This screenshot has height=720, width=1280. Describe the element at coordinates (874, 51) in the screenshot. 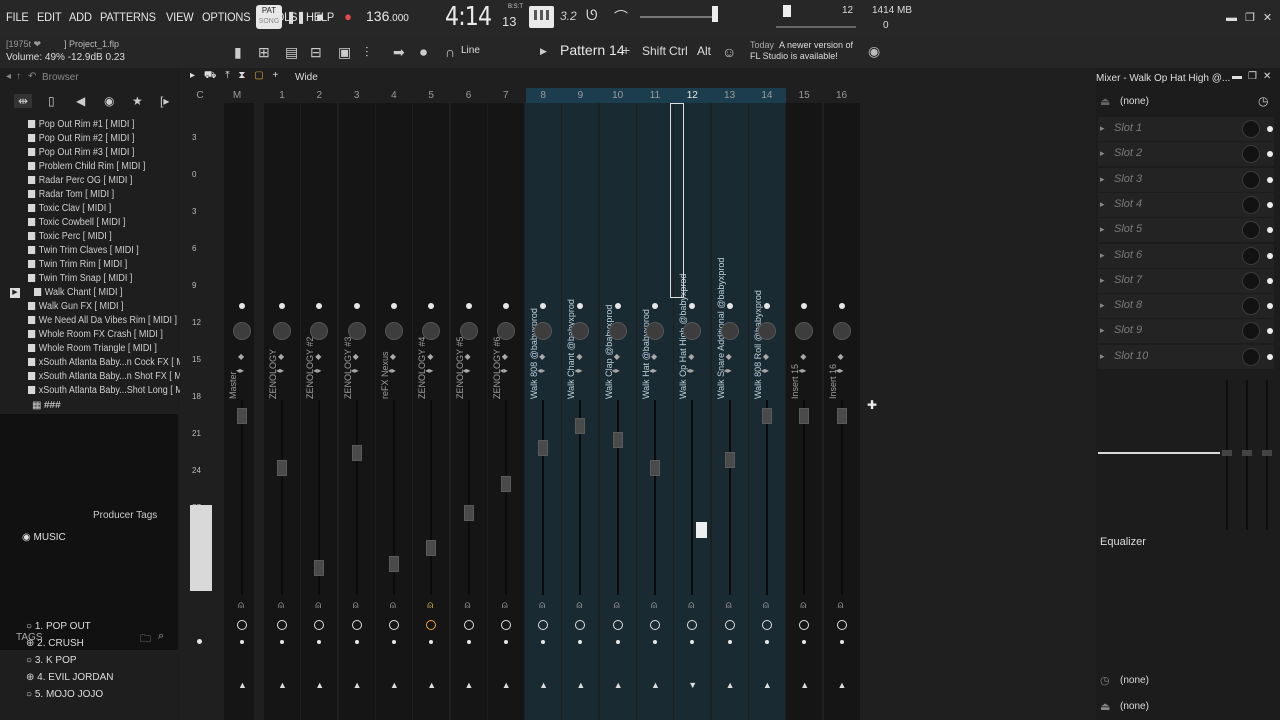

I see `globe-icon: ◉` at that location.